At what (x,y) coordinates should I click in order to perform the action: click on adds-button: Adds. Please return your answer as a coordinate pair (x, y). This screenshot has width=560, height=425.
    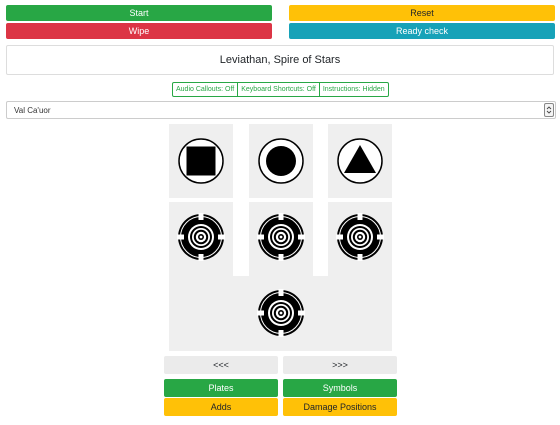
    Looking at the image, I should click on (221, 407).